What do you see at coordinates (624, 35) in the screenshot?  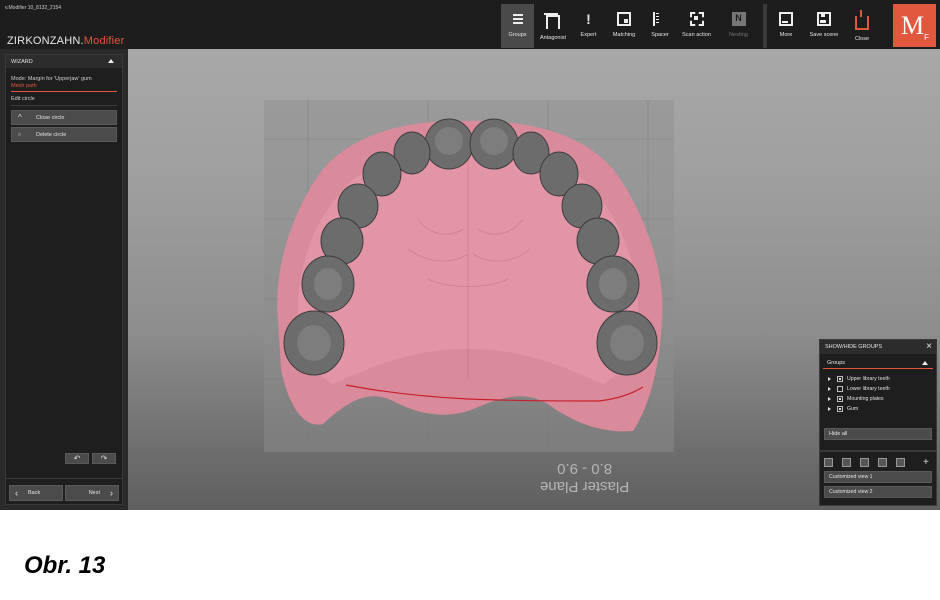 I see `matching-label: Matching` at bounding box center [624, 35].